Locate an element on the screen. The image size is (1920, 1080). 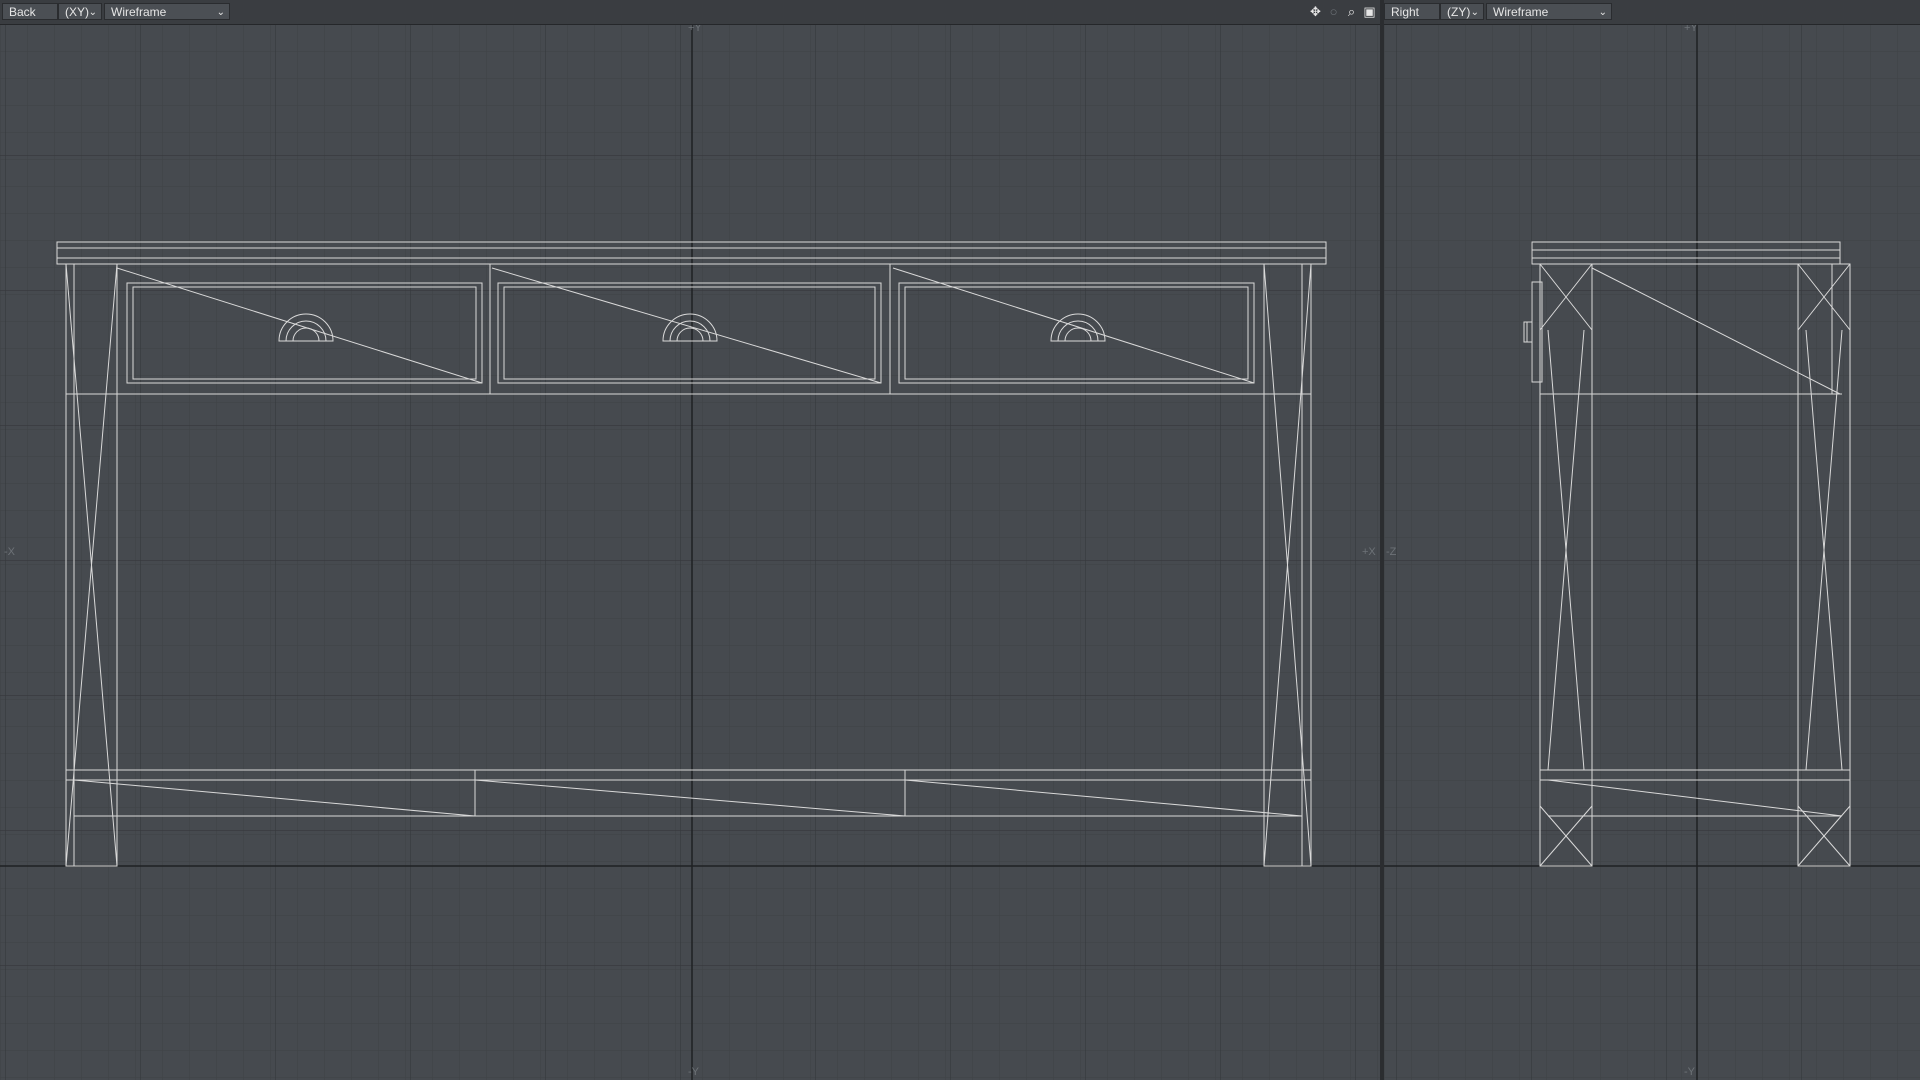
right-viewport-toolbar: Right (ZY) ⌄ Wireframe ⌄ is located at coordinates (1652, 12).